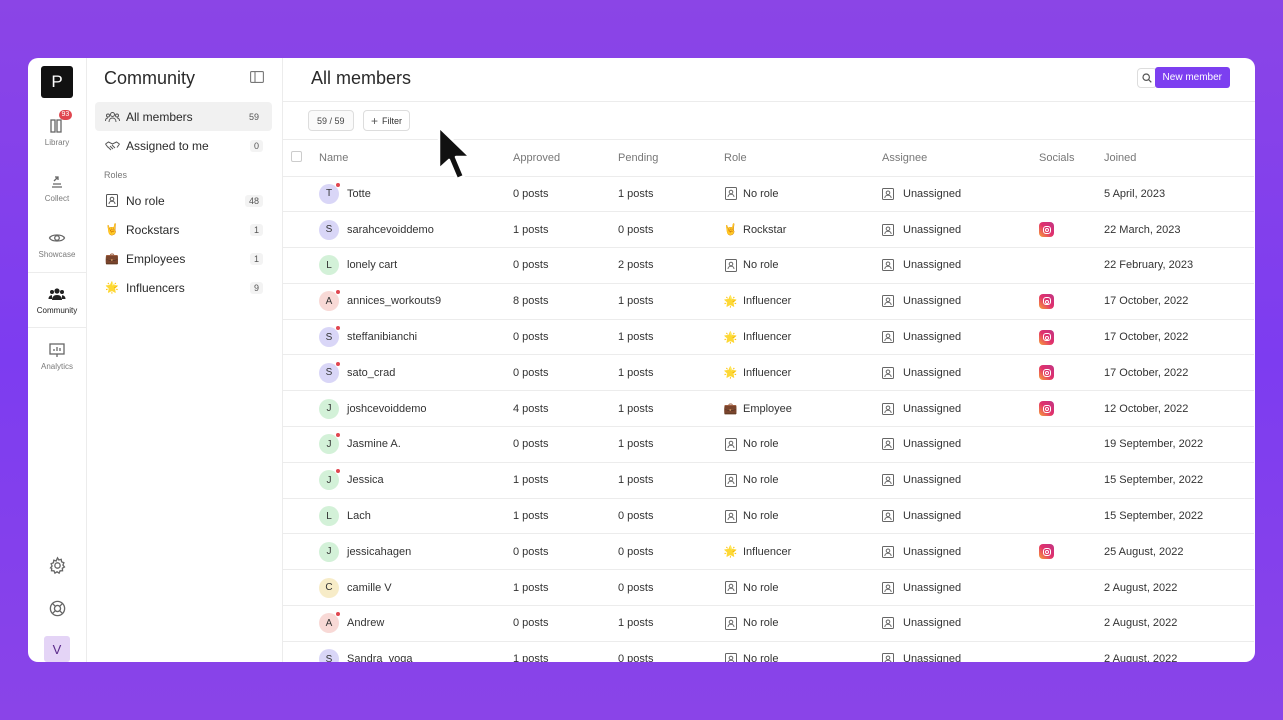  I want to click on rail-item-collect: Collect, so click(57, 188).